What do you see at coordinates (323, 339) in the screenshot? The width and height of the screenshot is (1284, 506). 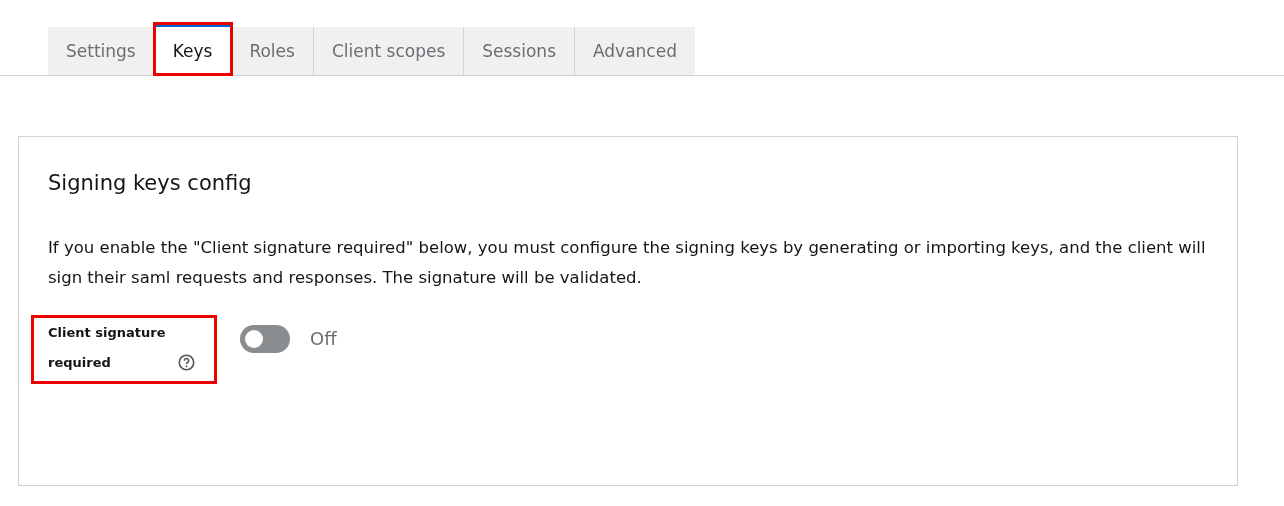 I see `toggle-state: Off` at bounding box center [323, 339].